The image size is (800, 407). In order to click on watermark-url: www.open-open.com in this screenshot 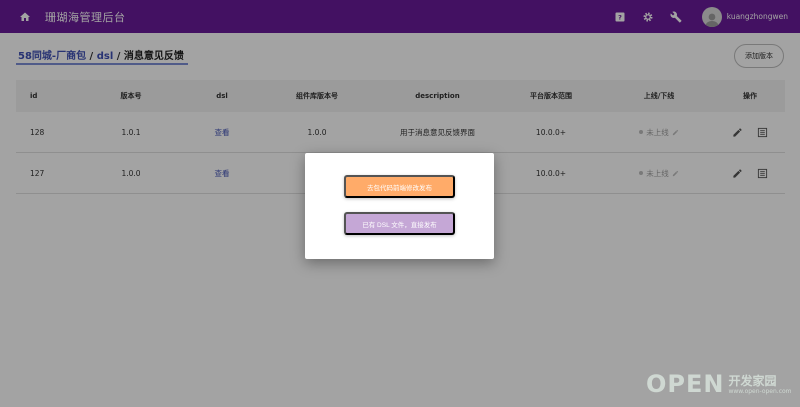, I will do `click(760, 391)`.